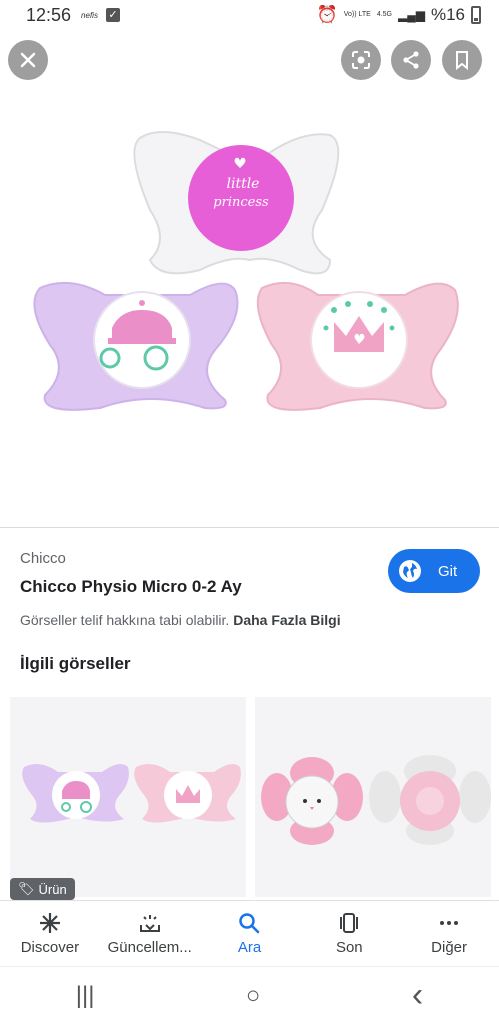 The height and width of the screenshot is (1024, 499). What do you see at coordinates (26, 888) in the screenshot?
I see `tag-icon: 🏷` at bounding box center [26, 888].